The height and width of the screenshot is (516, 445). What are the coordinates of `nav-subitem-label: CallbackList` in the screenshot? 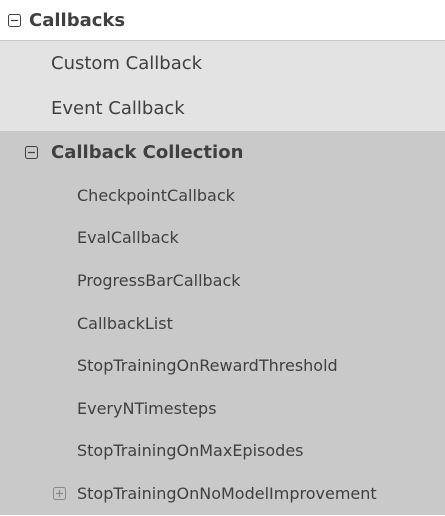 It's located at (125, 323).